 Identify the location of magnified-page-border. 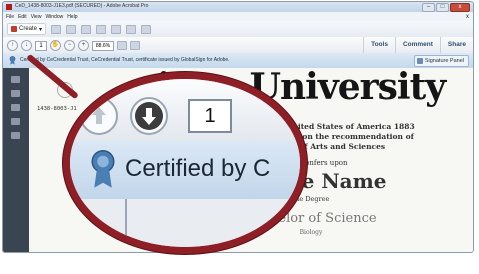
(126, 223).